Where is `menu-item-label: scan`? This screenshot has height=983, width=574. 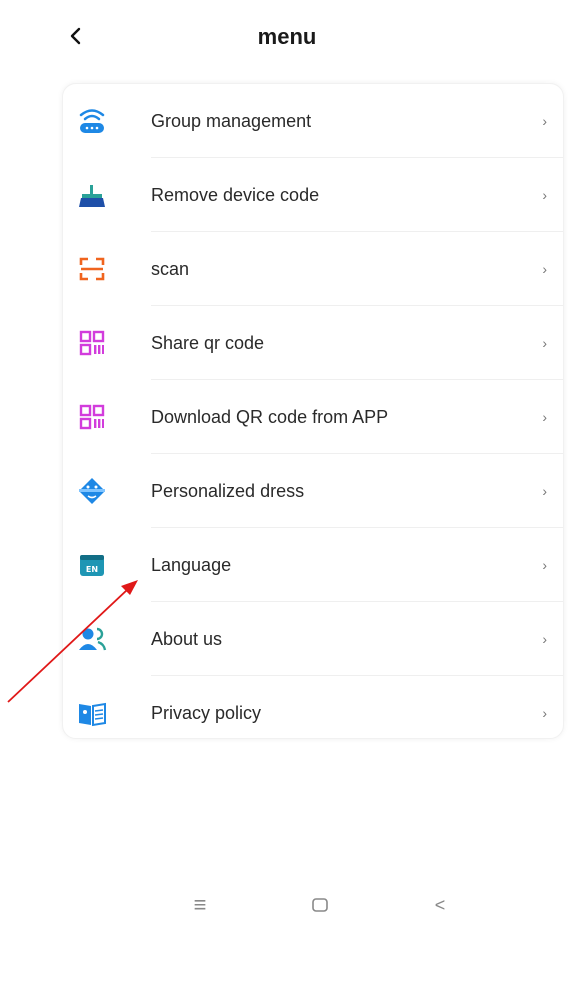
menu-item-label: scan is located at coordinates (170, 269).